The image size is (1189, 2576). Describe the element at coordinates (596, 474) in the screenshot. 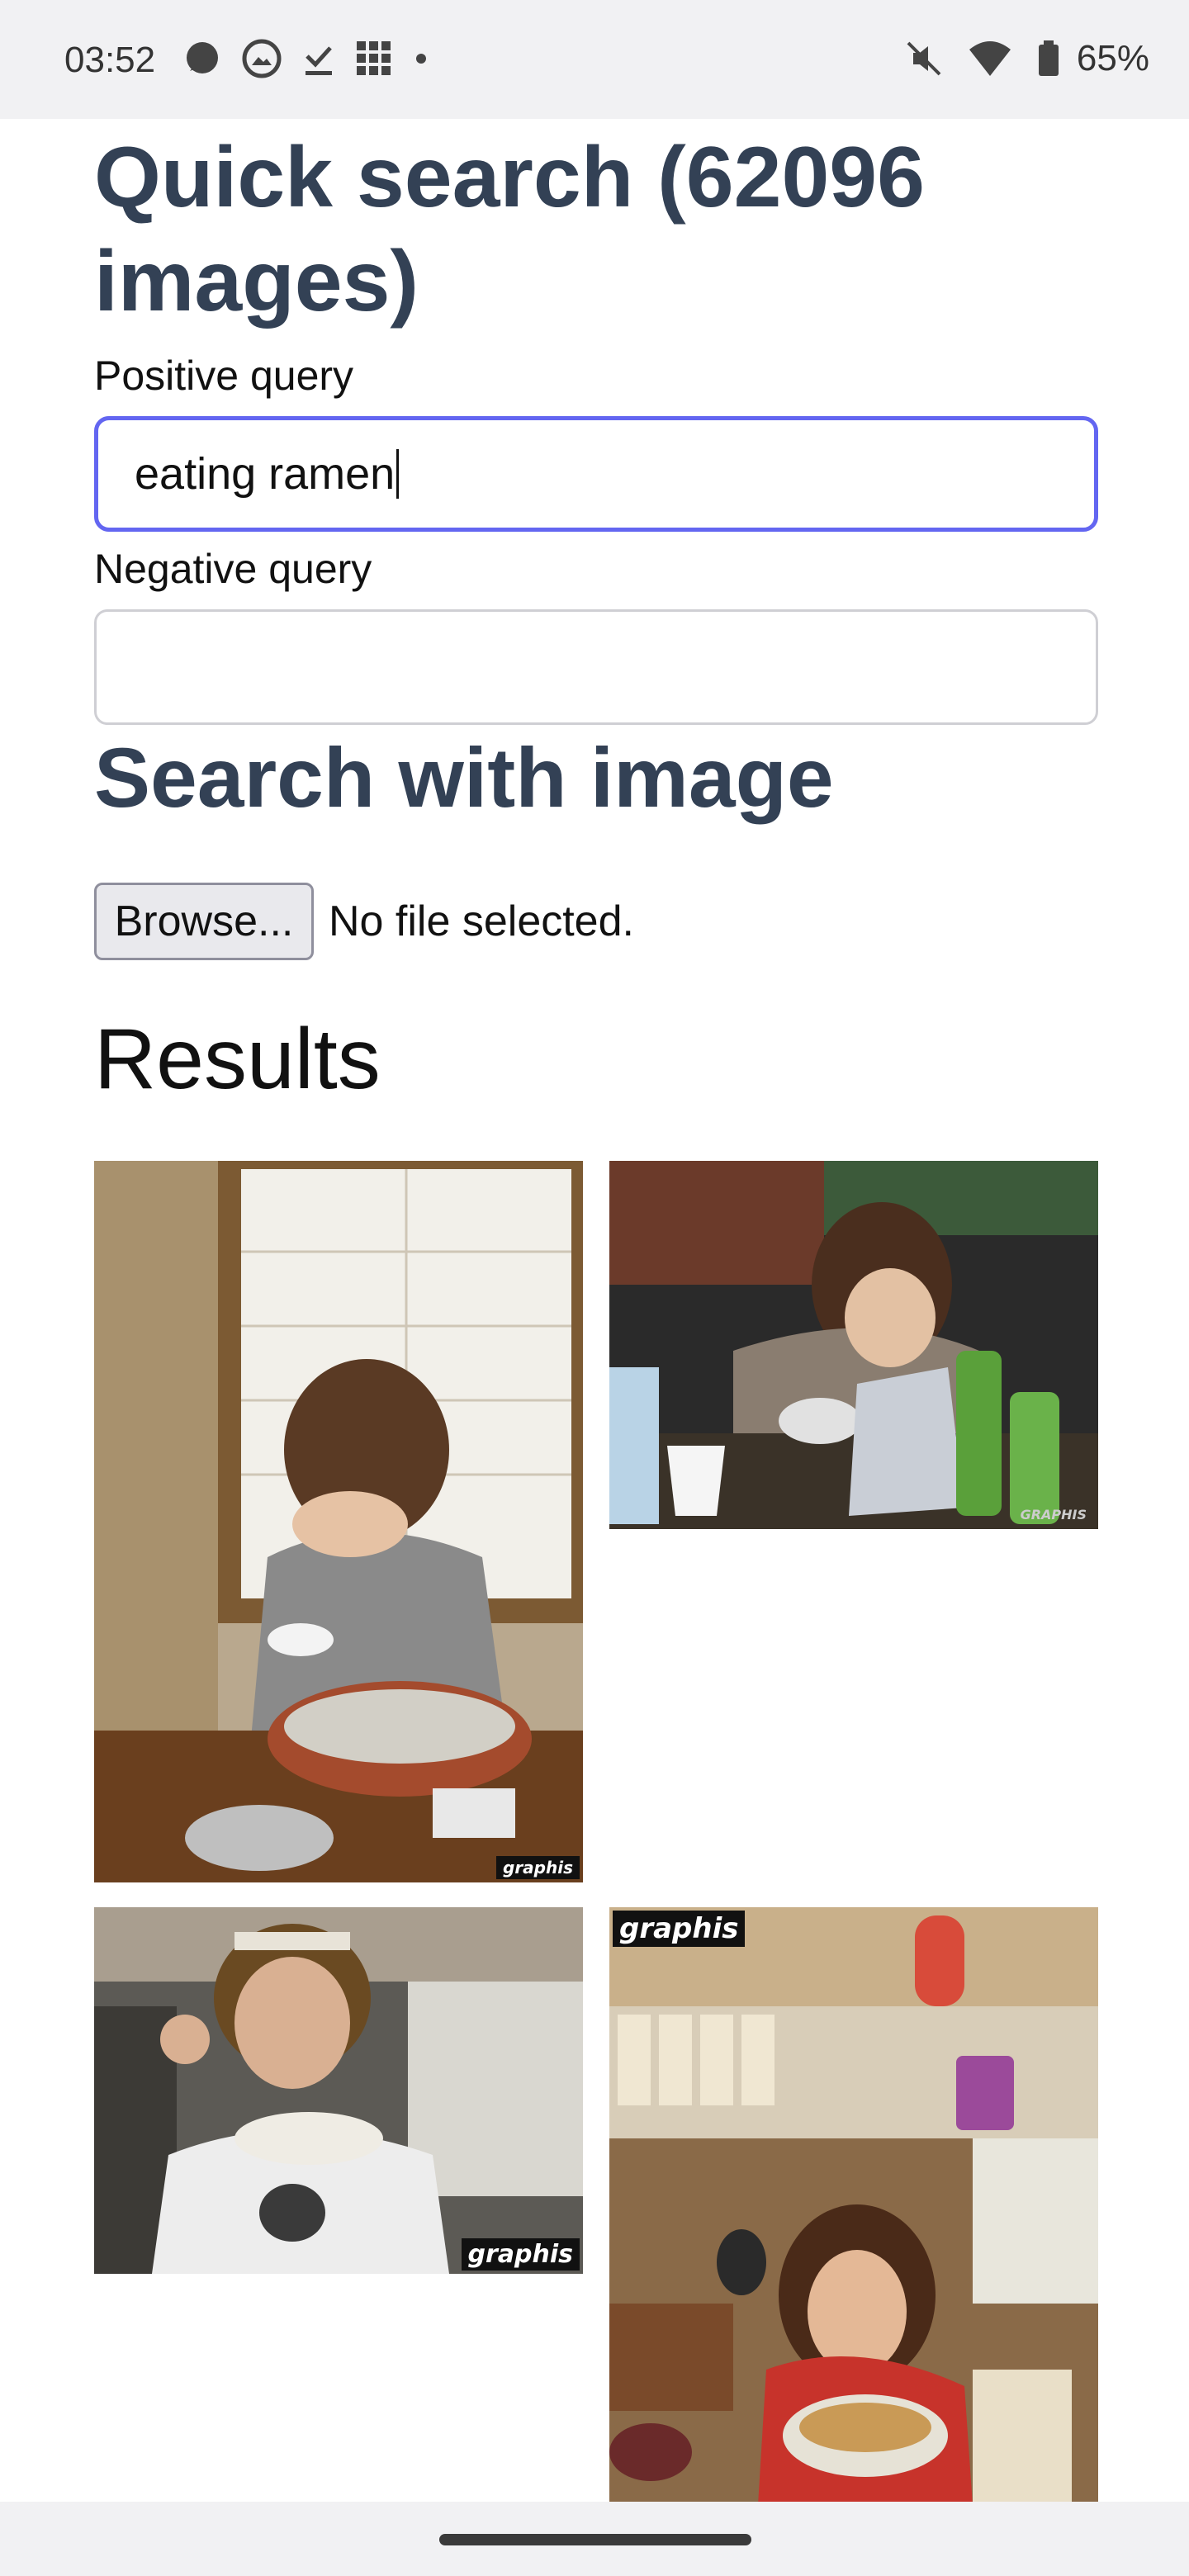

I see `positive-query-input: eating ramen` at that location.